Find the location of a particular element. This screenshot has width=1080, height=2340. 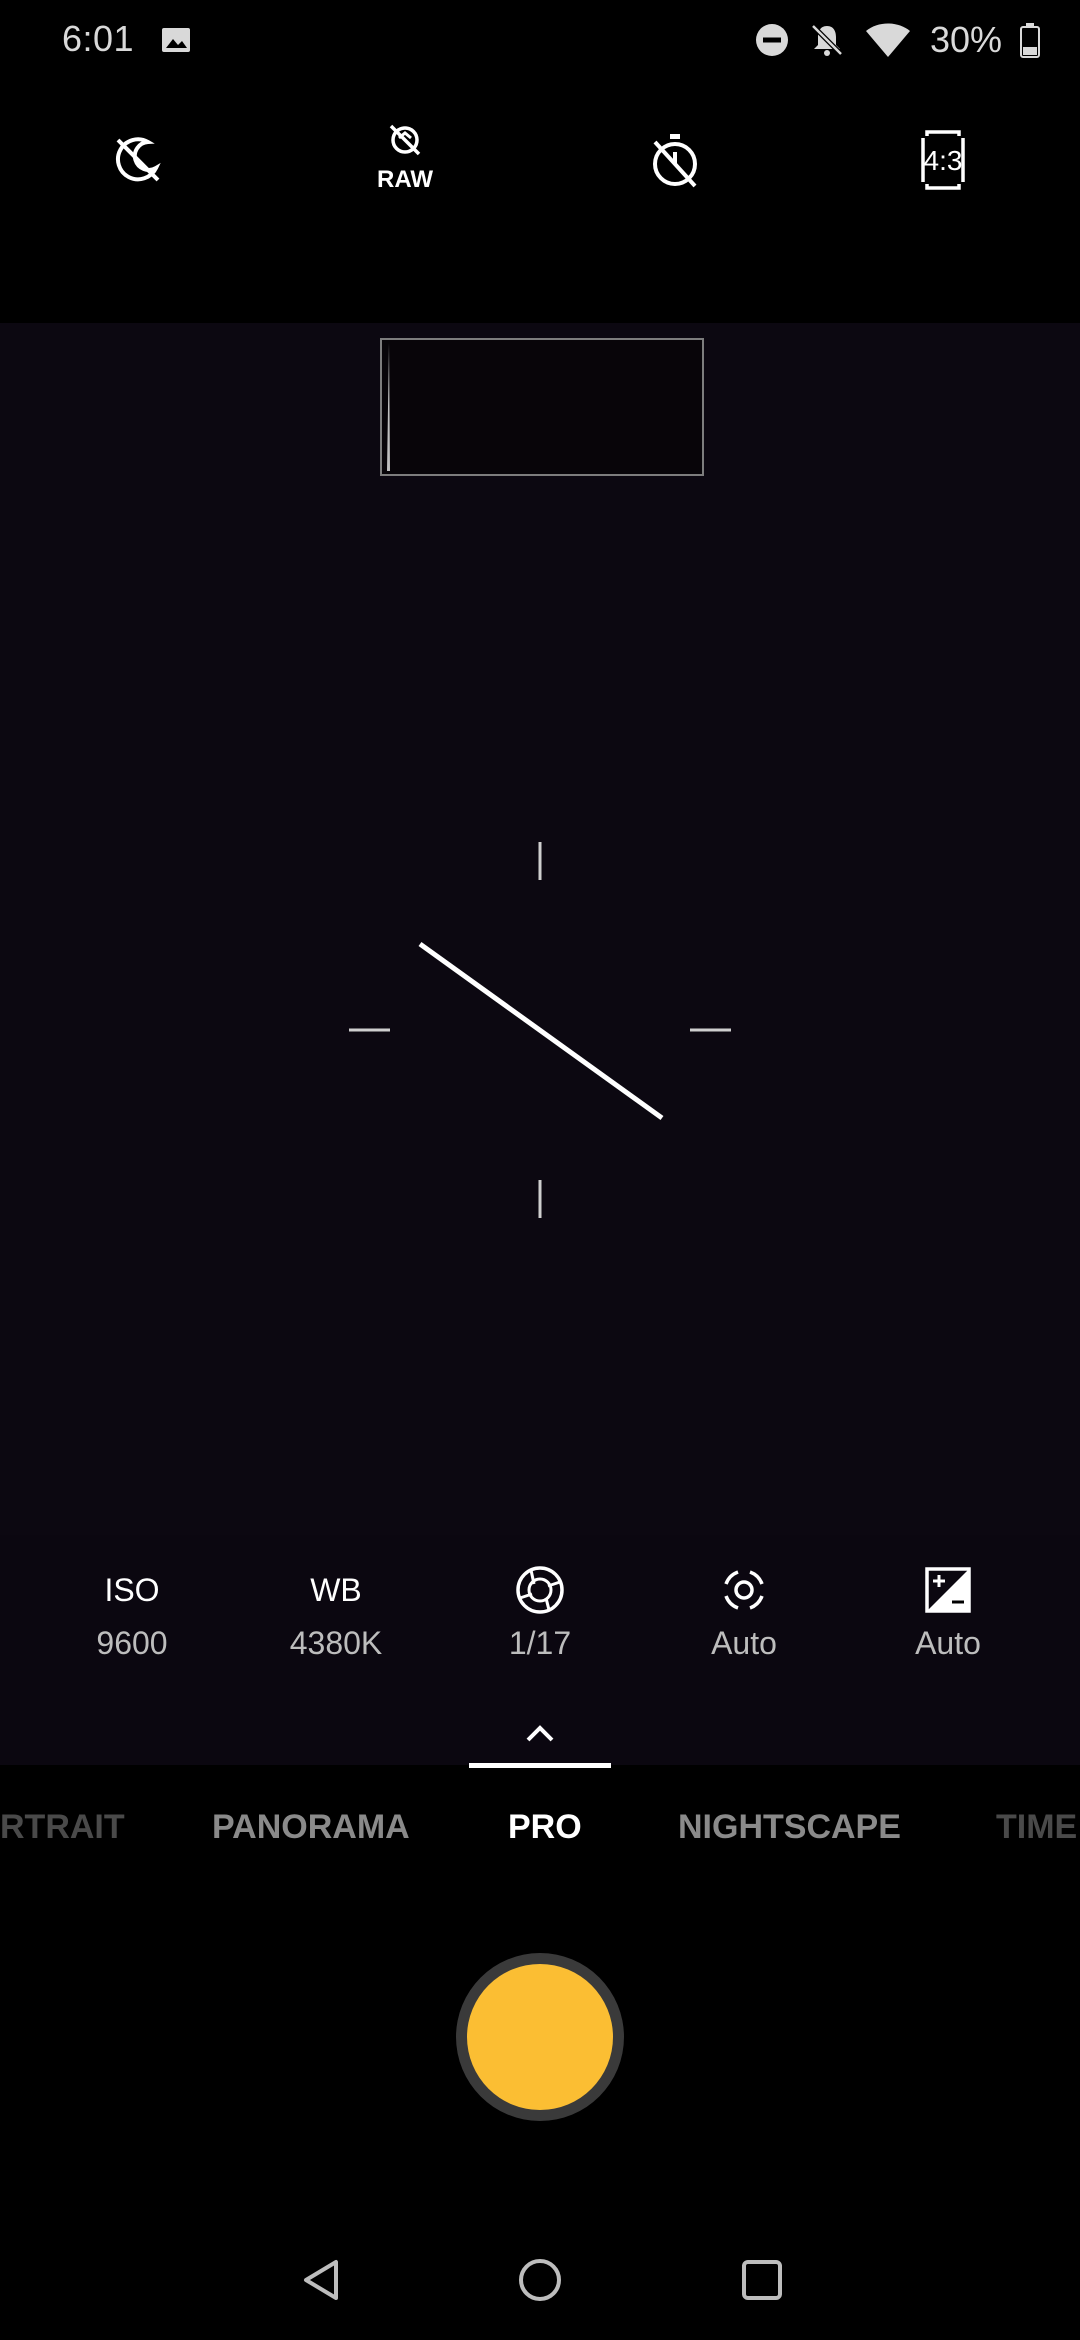

shutter-button is located at coordinates (540, 2037).